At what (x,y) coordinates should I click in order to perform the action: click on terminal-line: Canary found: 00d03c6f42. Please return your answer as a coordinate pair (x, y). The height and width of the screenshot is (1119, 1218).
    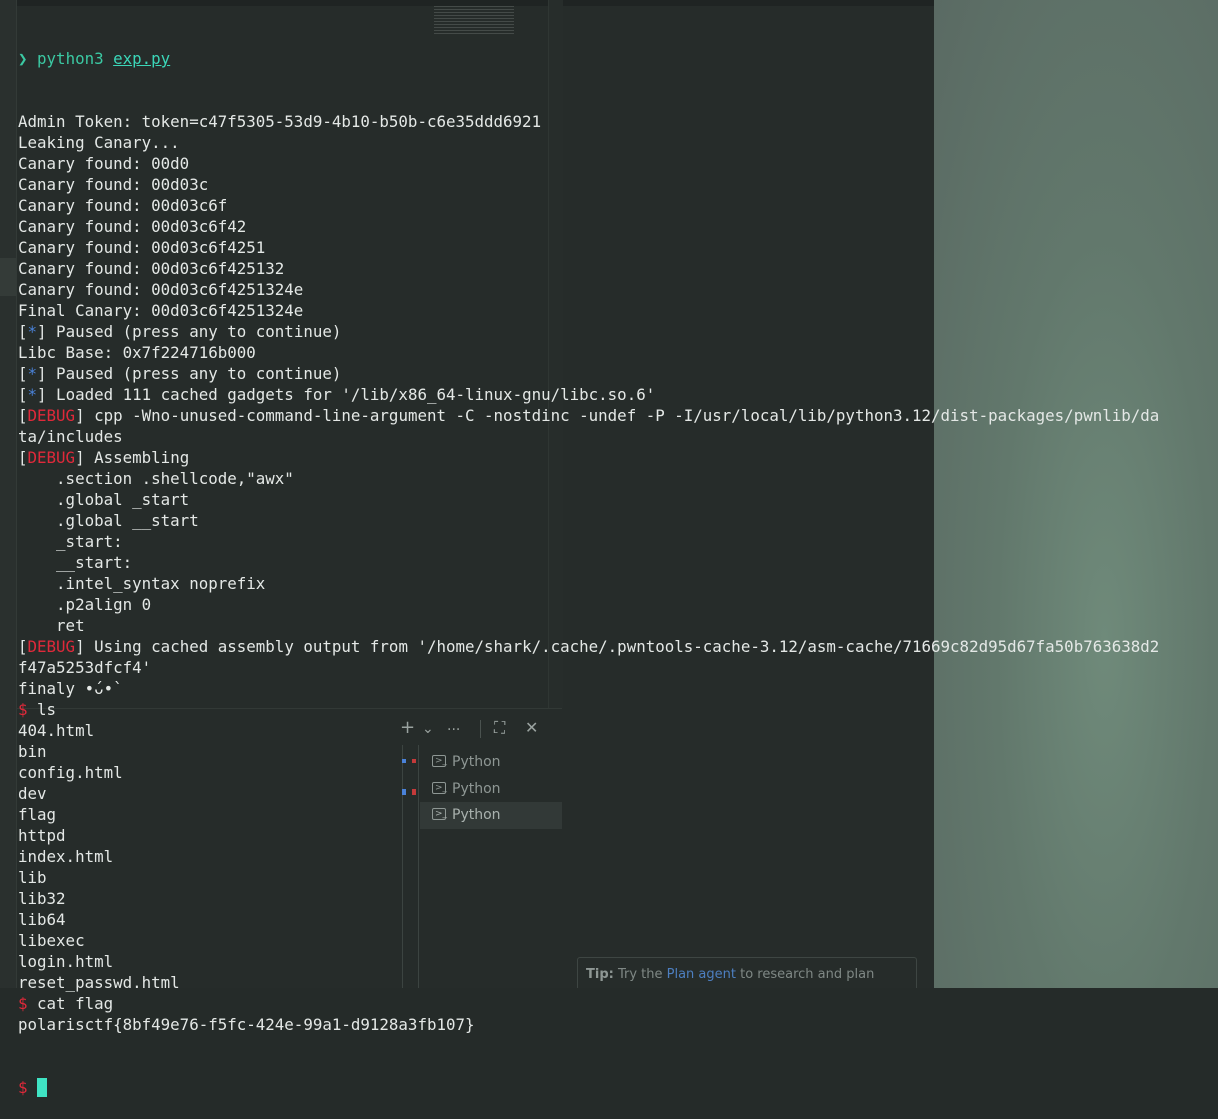
    Looking at the image, I should click on (618, 226).